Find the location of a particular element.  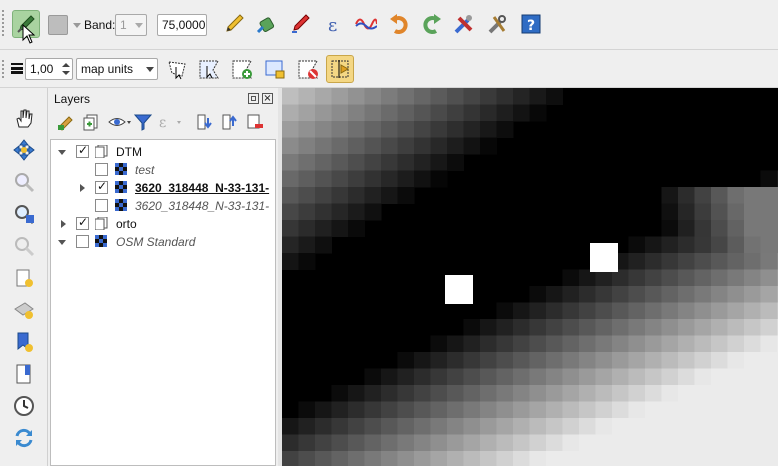

select-polygon-button is located at coordinates (209, 69).